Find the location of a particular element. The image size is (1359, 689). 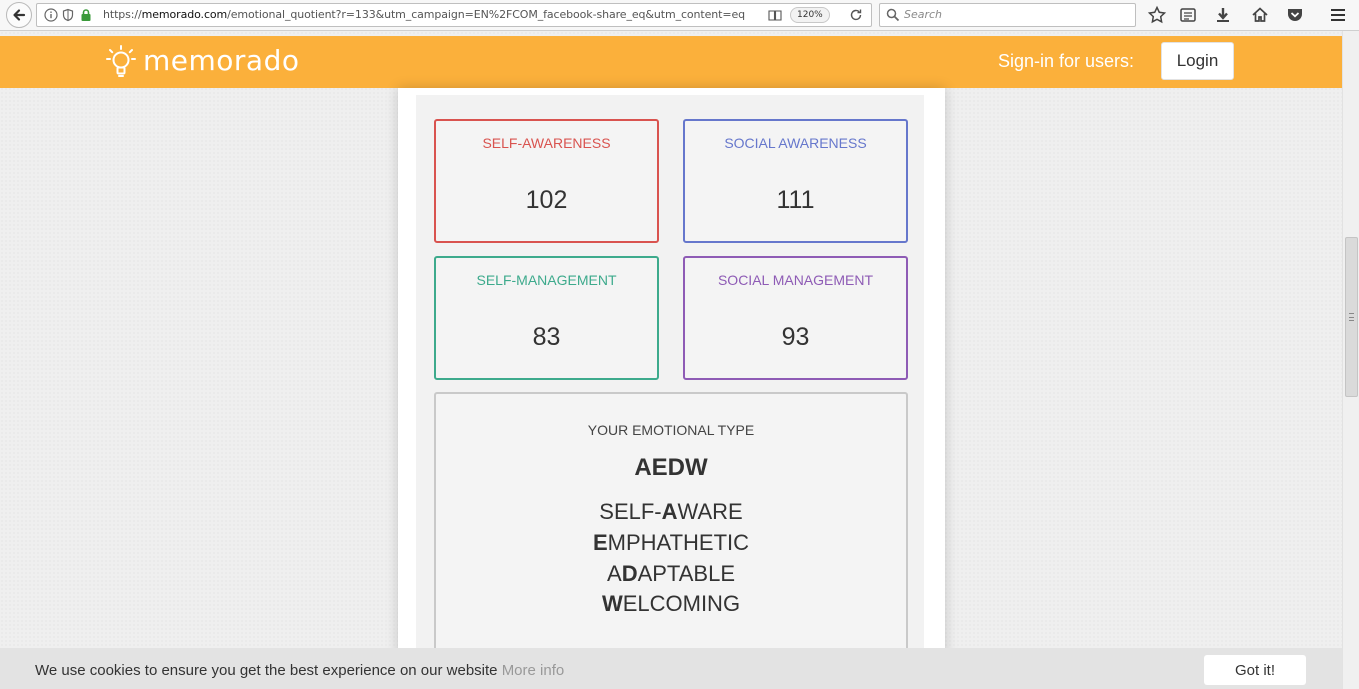

score-value: 102 is located at coordinates (546, 200).